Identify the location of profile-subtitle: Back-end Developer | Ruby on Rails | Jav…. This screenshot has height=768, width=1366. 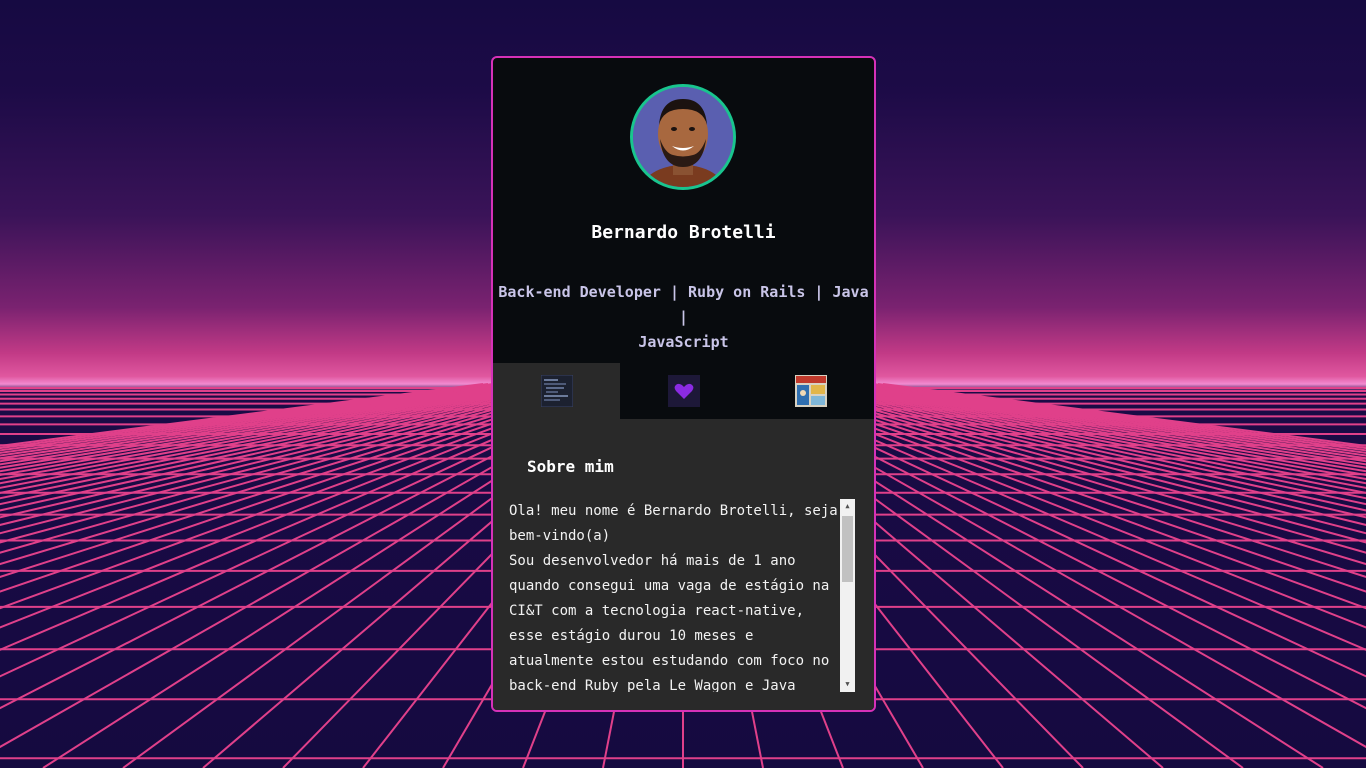
(683, 317).